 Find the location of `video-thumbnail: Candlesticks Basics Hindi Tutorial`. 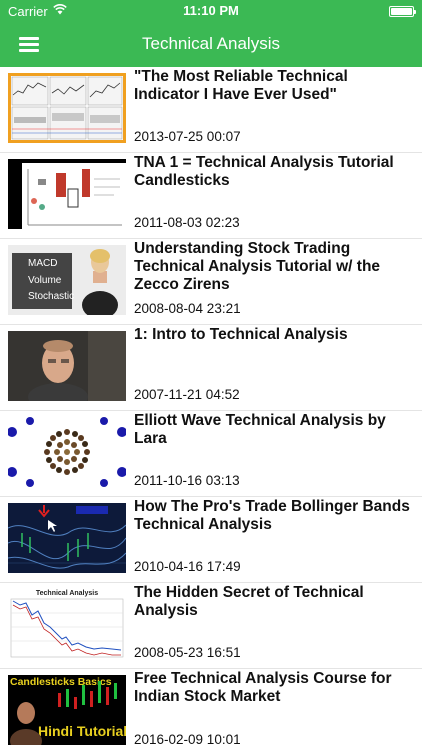

video-thumbnail: Candlesticks Basics Hindi Tutorial is located at coordinates (67, 710).